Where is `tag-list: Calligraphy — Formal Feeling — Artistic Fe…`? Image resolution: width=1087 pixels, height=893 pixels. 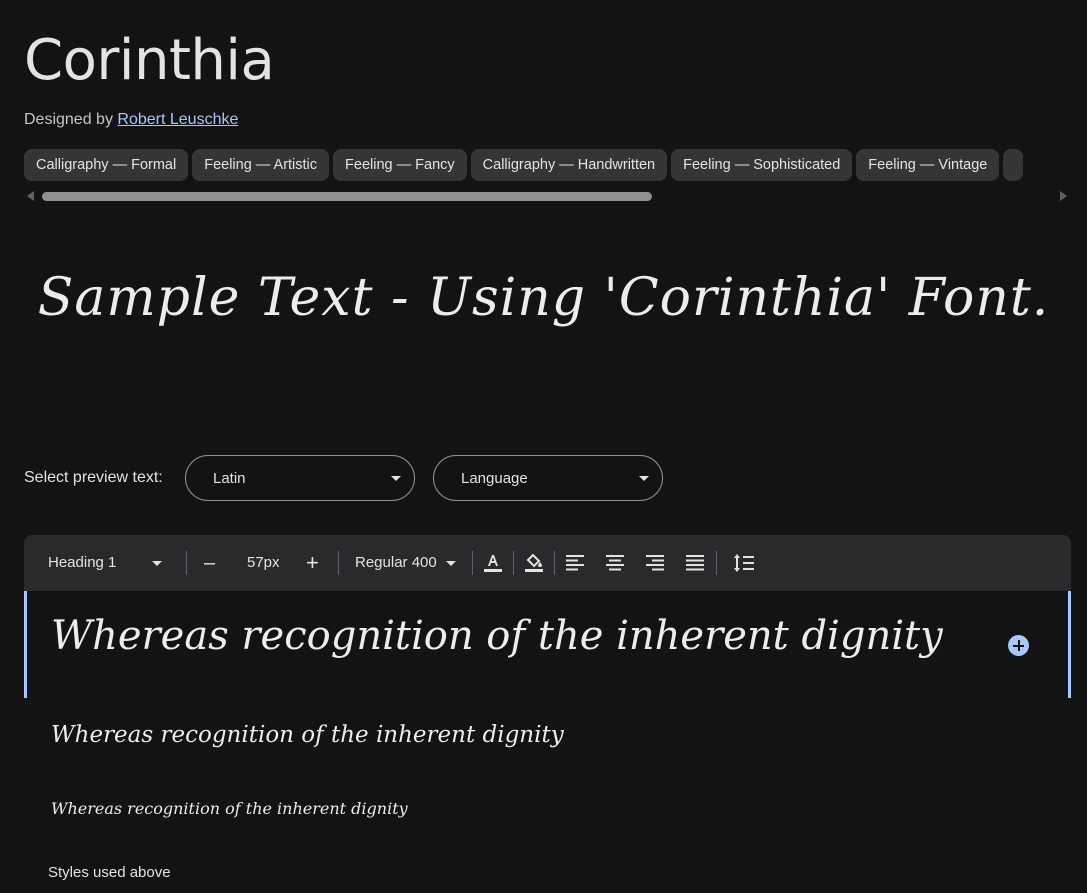 tag-list: Calligraphy — Formal Feeling — Artistic Fe… is located at coordinates (544, 165).